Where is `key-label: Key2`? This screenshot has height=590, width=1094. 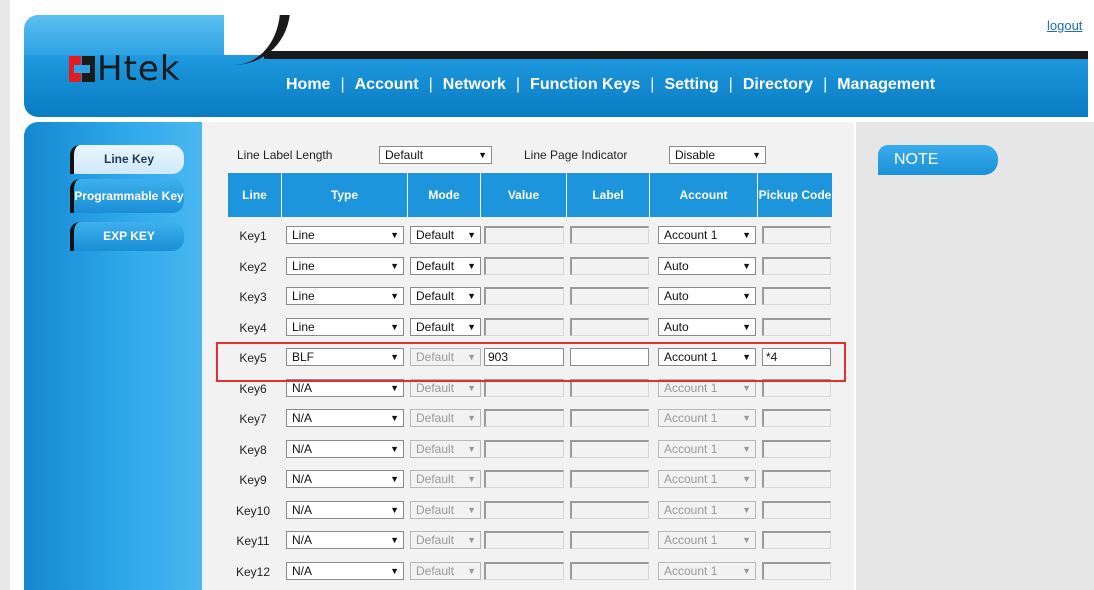 key-label: Key2 is located at coordinates (253, 267).